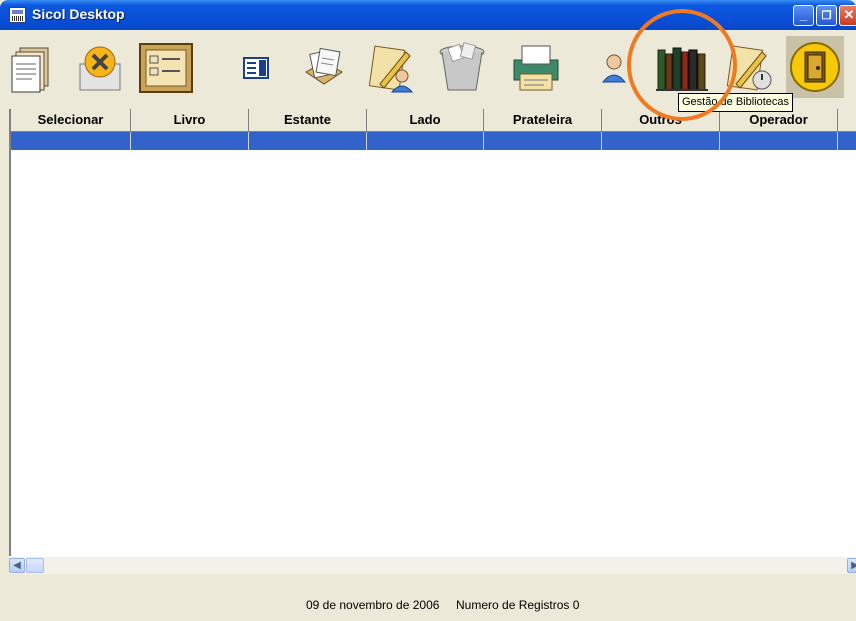 The height and width of the screenshot is (621, 856). Describe the element at coordinates (779, 120) in the screenshot. I see `column-header-operador: Operador` at that location.